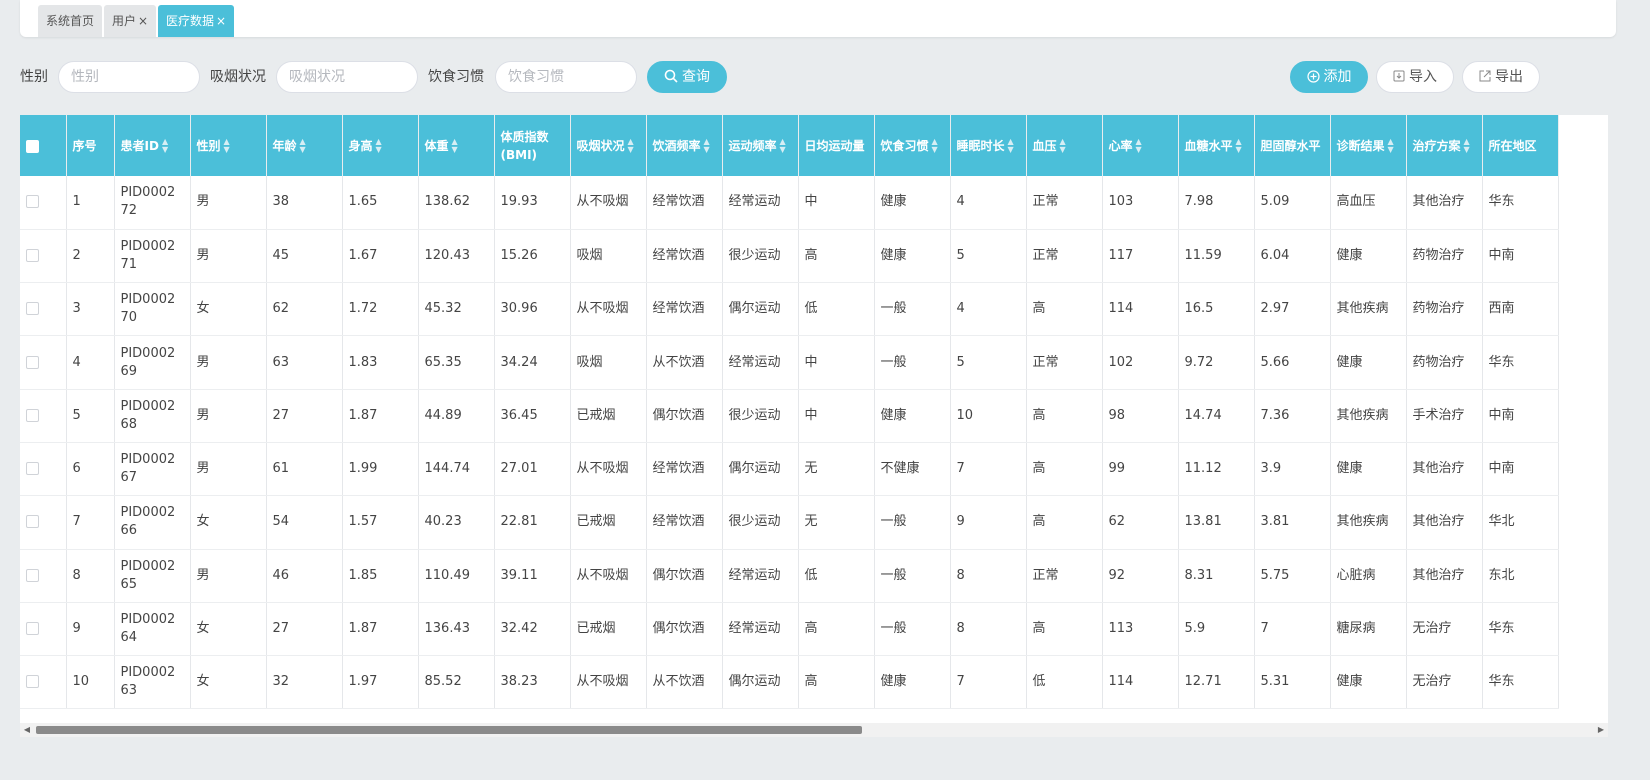 This screenshot has width=1650, height=780. Describe the element at coordinates (696, 77) in the screenshot. I see `query-label: 查询` at that location.